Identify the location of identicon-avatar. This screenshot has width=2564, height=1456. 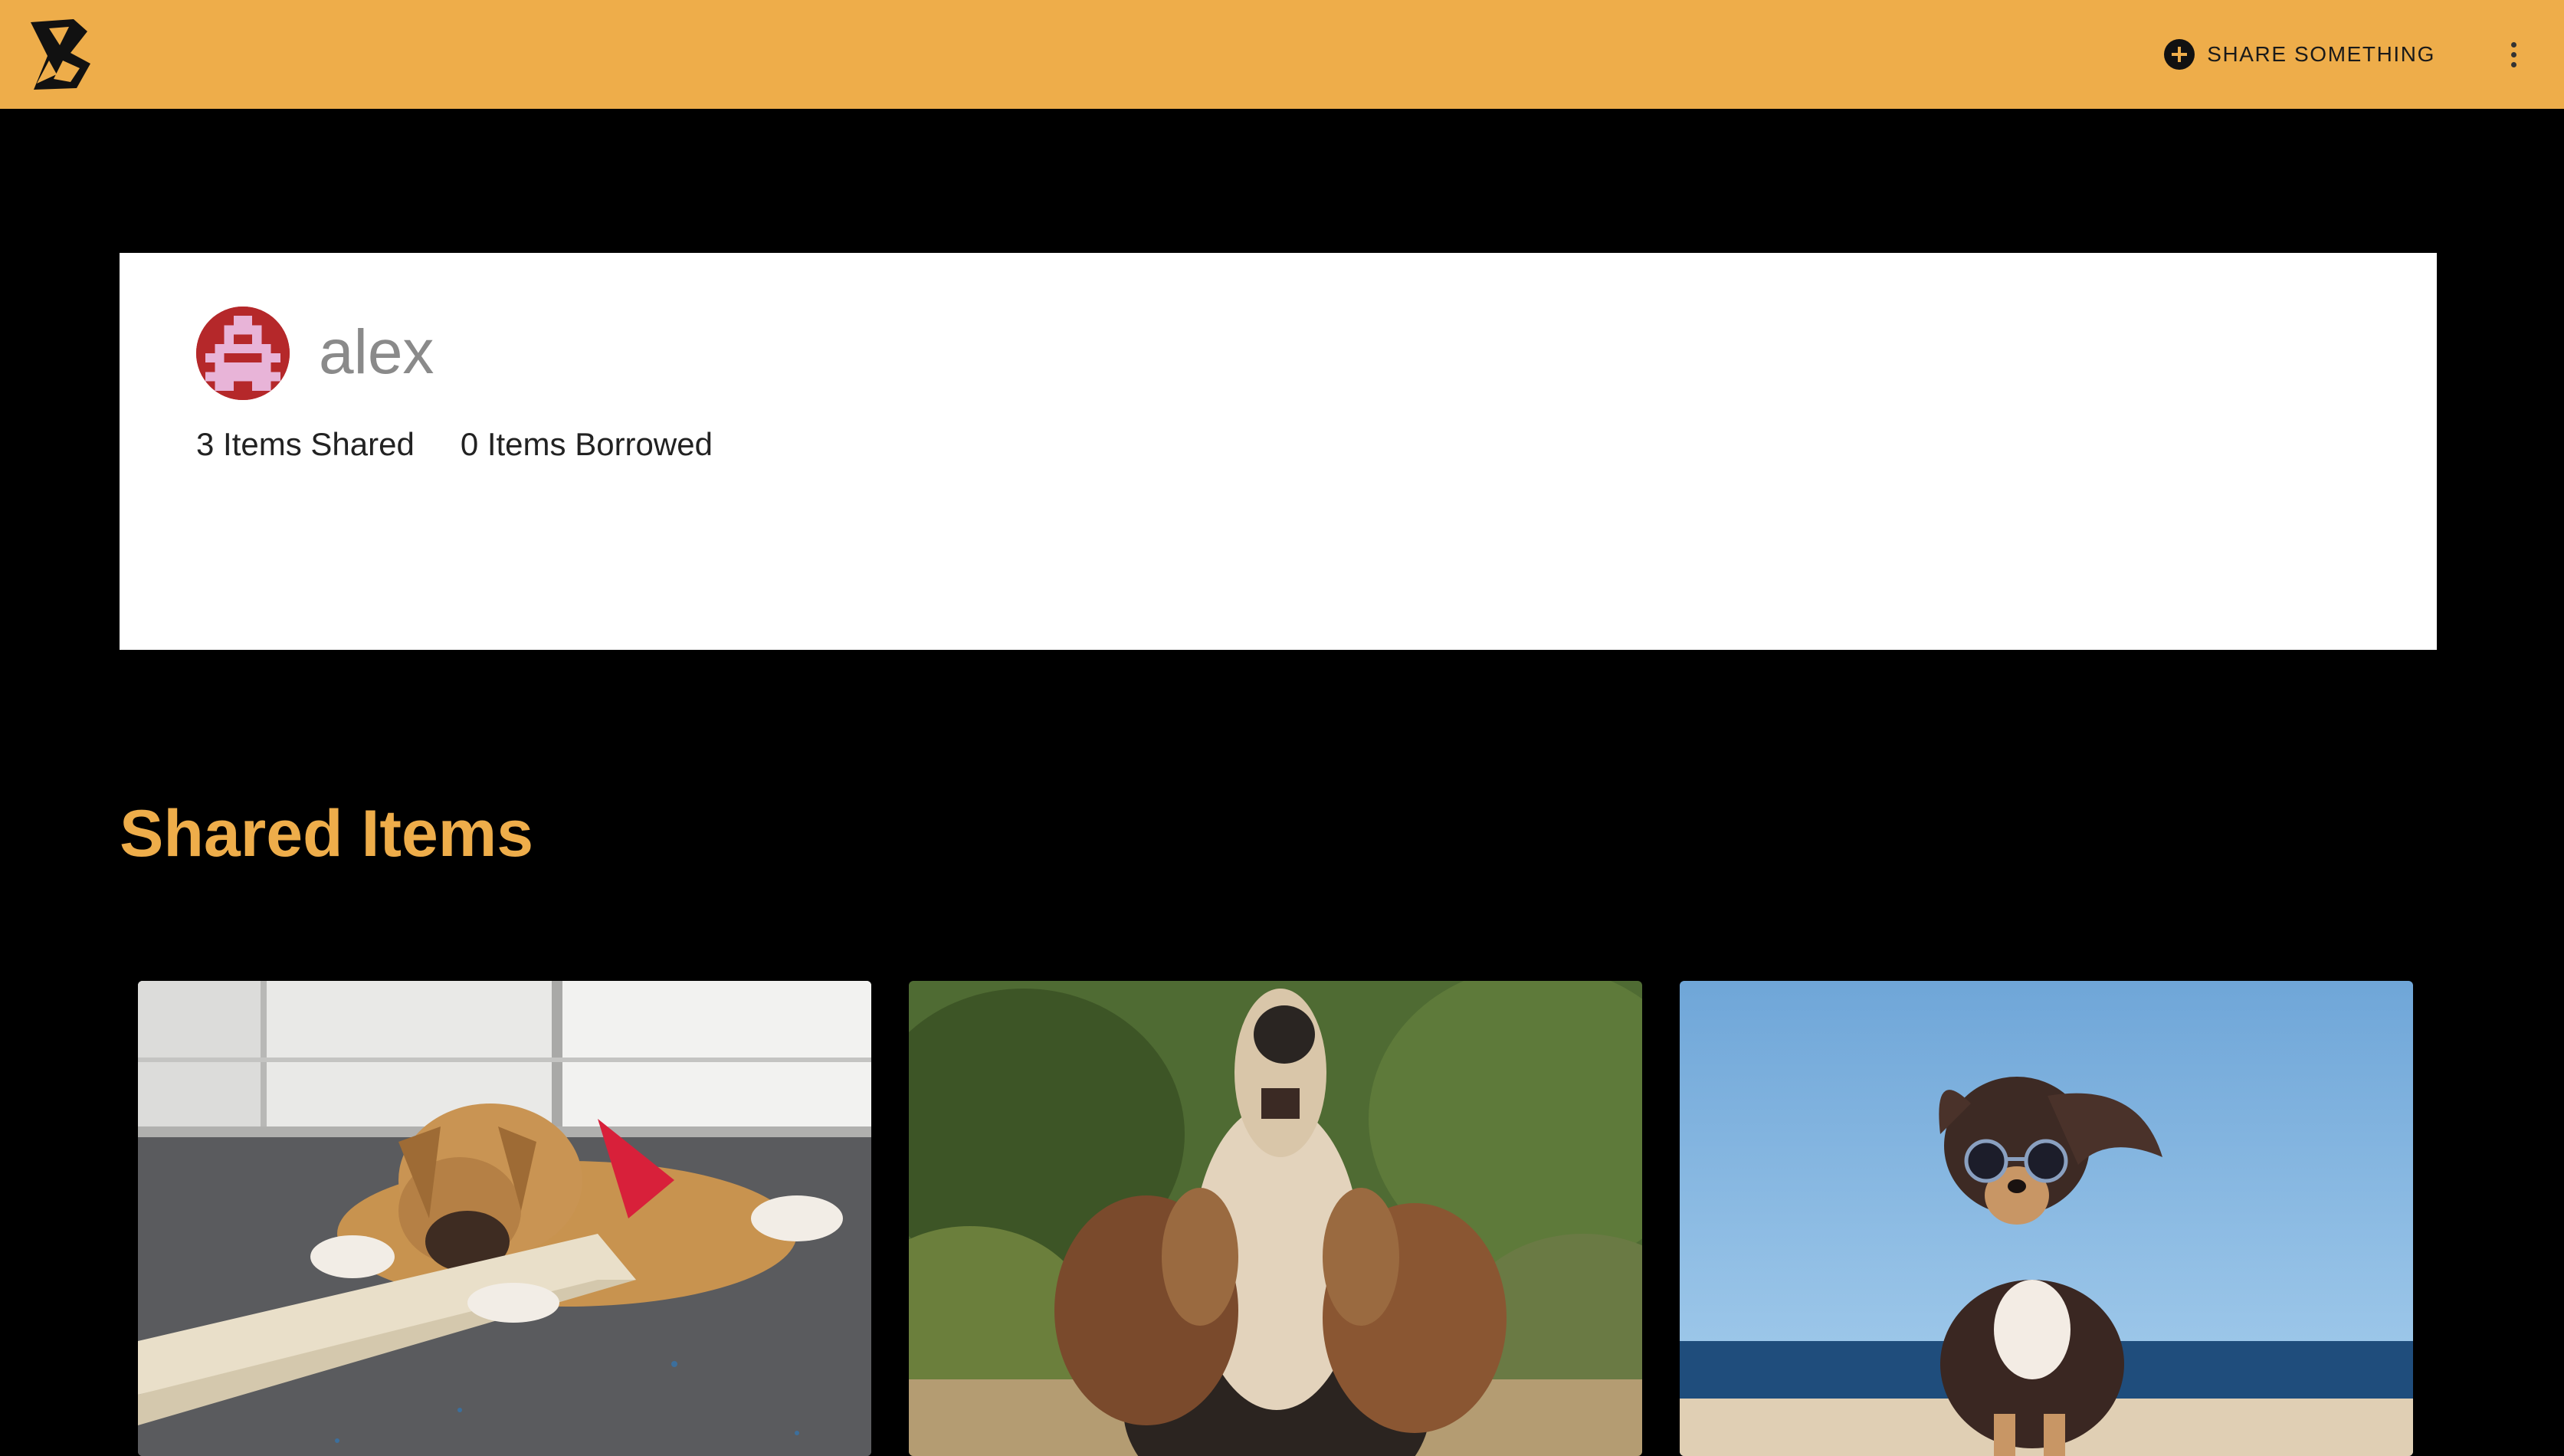
(243, 353).